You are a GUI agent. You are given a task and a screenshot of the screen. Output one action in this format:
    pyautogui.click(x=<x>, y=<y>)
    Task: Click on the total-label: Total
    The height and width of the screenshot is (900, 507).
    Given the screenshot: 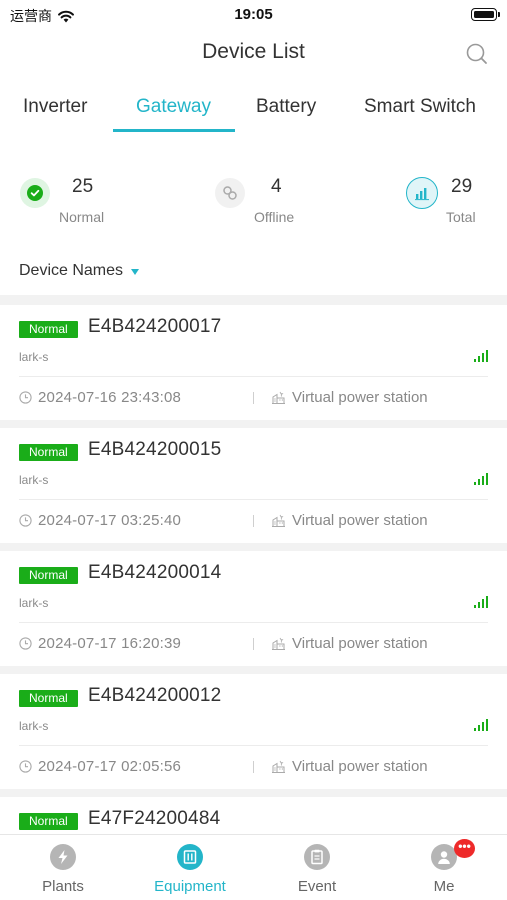 What is the action you would take?
    pyautogui.click(x=461, y=217)
    